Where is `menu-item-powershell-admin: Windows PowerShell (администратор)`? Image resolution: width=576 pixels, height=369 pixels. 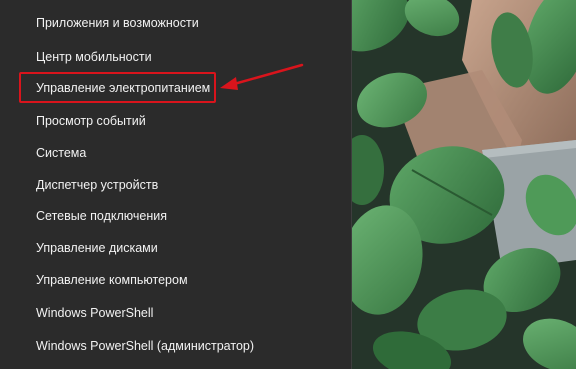 menu-item-powershell-admin: Windows PowerShell (администратор) is located at coordinates (145, 346).